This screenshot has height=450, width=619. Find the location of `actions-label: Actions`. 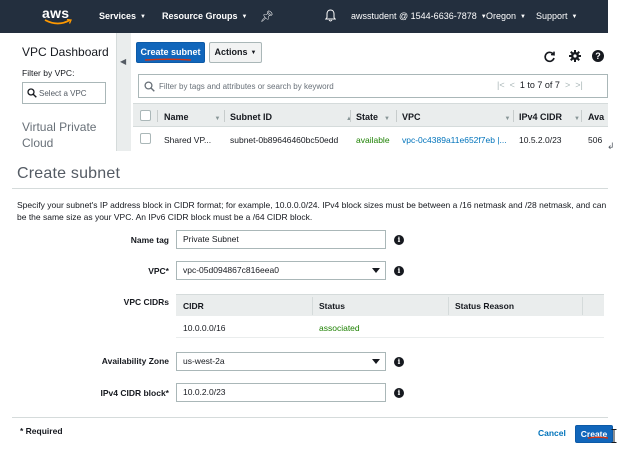

actions-label: Actions is located at coordinates (231, 52).